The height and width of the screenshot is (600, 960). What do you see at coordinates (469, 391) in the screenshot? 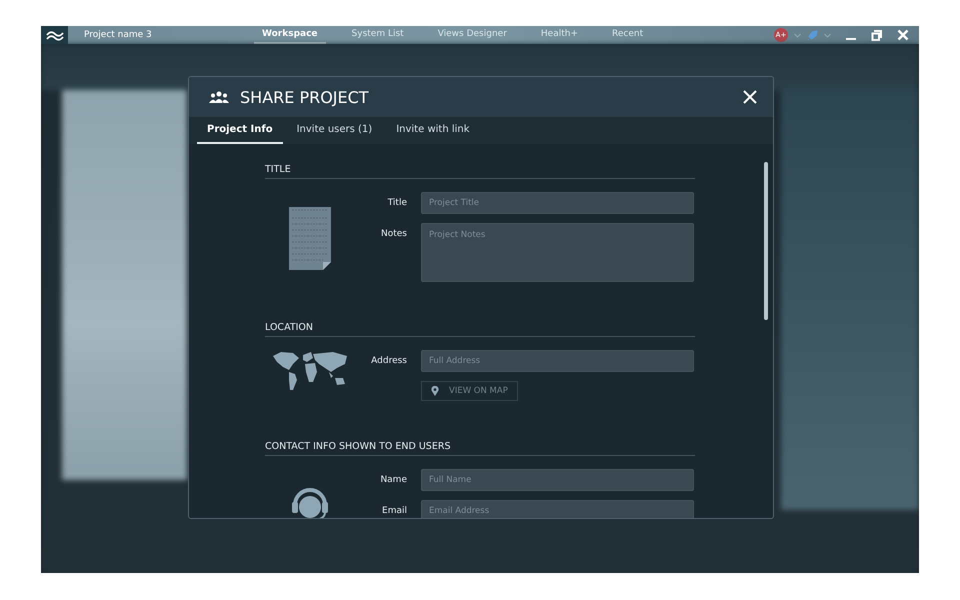
I see `view-on-map-button: VIEW ON MAP` at bounding box center [469, 391].